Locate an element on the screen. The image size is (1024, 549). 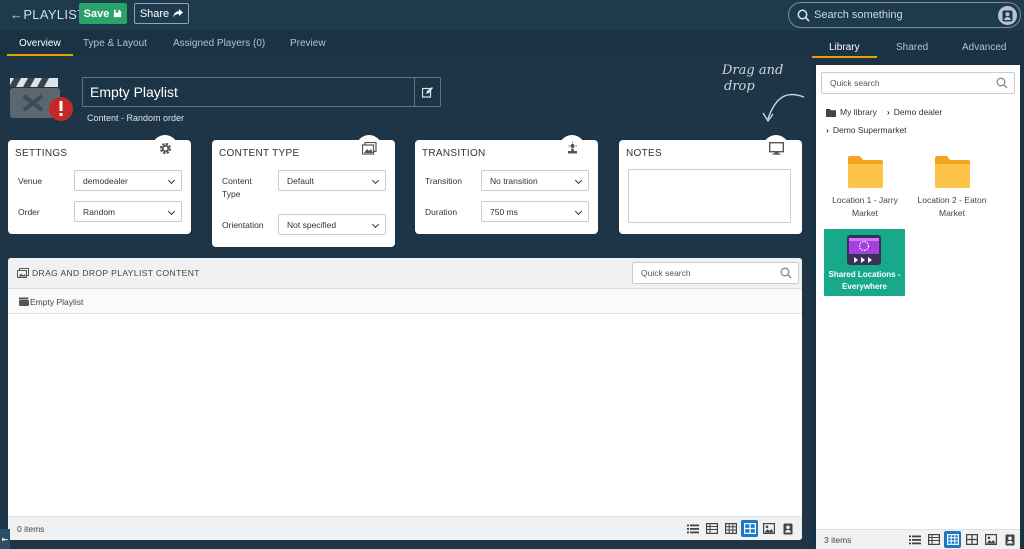
venue-select: demodealer is located at coordinates (128, 180).